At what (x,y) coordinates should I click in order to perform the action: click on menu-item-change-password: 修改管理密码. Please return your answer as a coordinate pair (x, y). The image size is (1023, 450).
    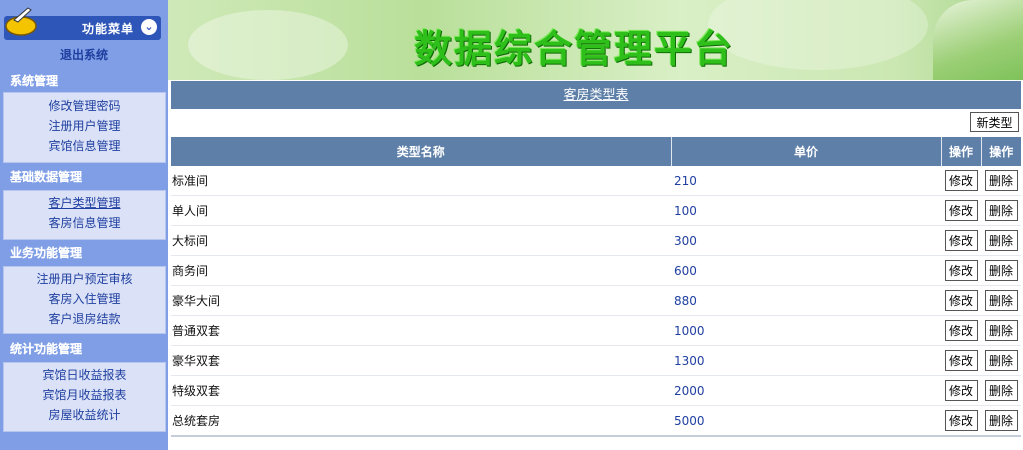
    Looking at the image, I should click on (84, 106).